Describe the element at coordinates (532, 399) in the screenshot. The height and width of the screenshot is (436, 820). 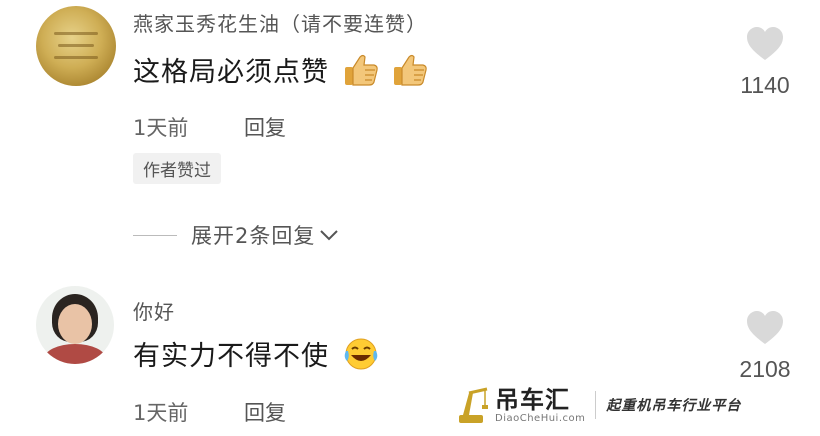
I see `watermark-brand-name: 吊车汇` at that location.